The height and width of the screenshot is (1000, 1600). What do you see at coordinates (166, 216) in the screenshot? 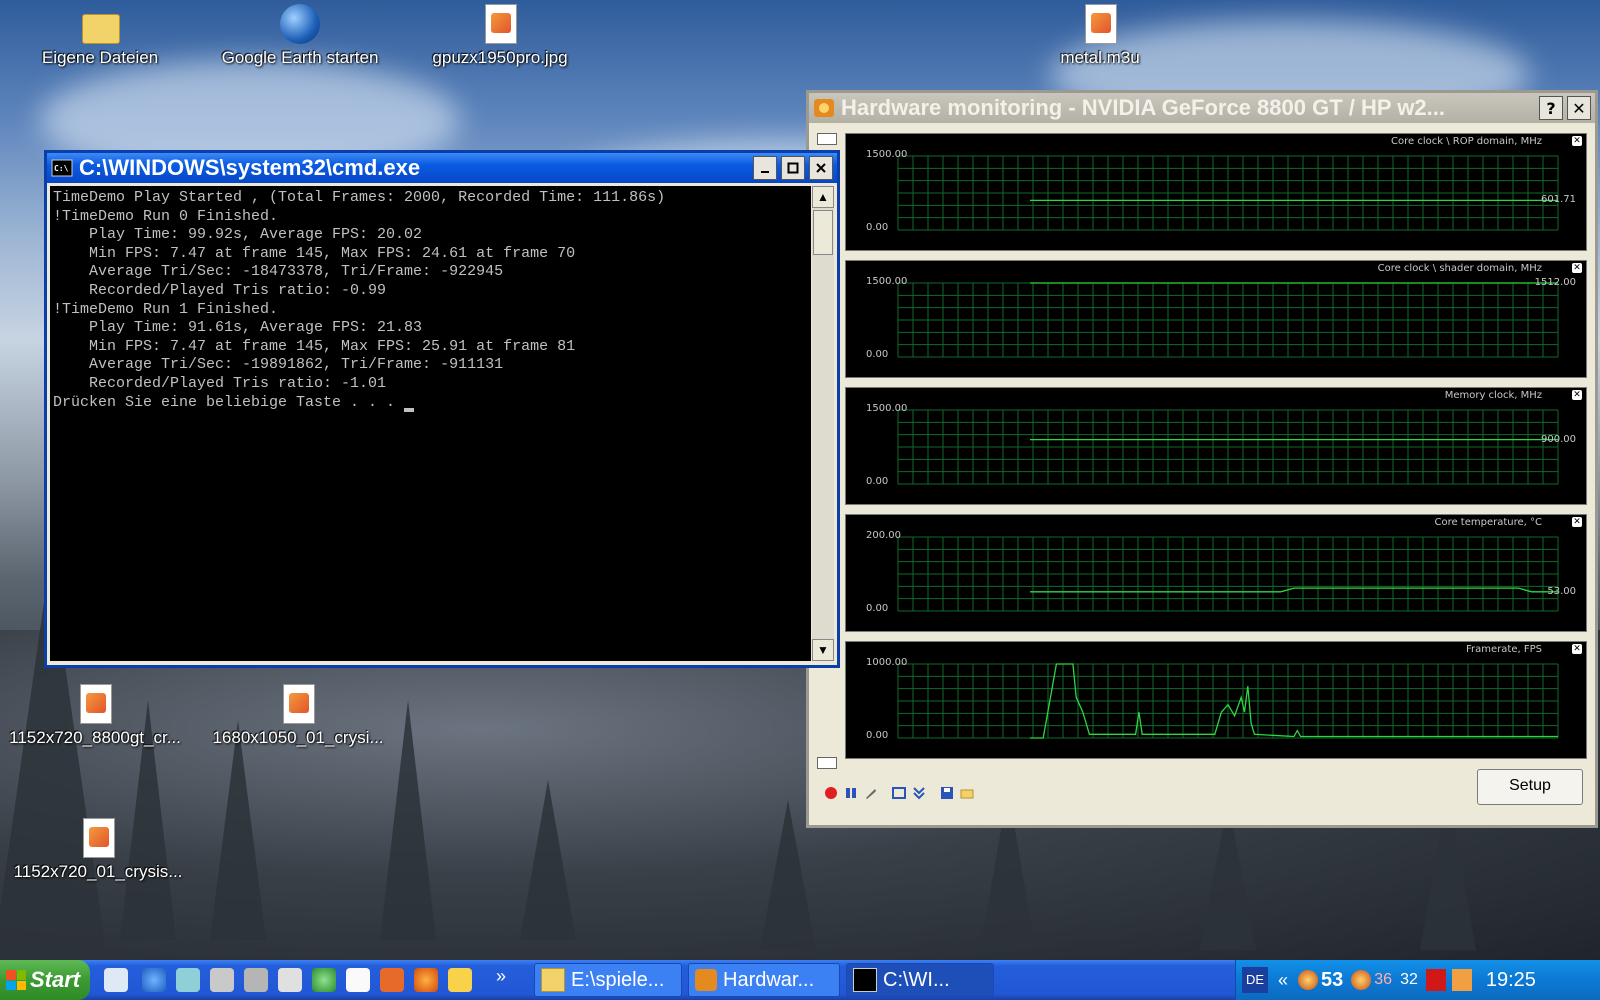
I see `console-line: !TimeDemo Run 0 Finished.` at bounding box center [166, 216].